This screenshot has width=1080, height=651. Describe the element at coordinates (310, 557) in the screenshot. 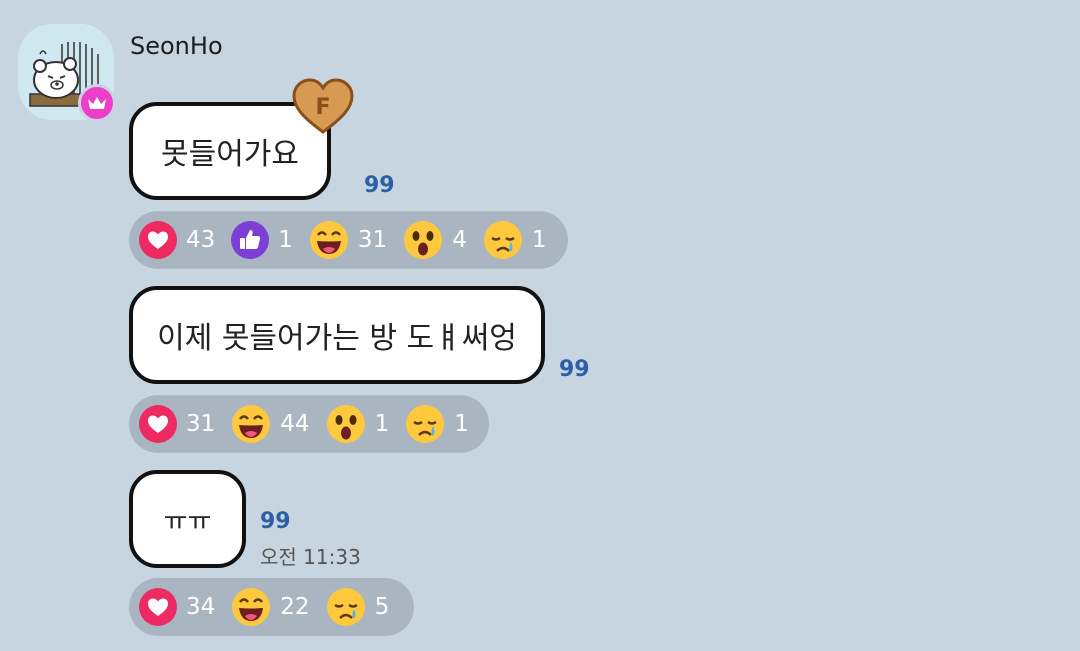

I see `message-time: 오전 11:33` at that location.